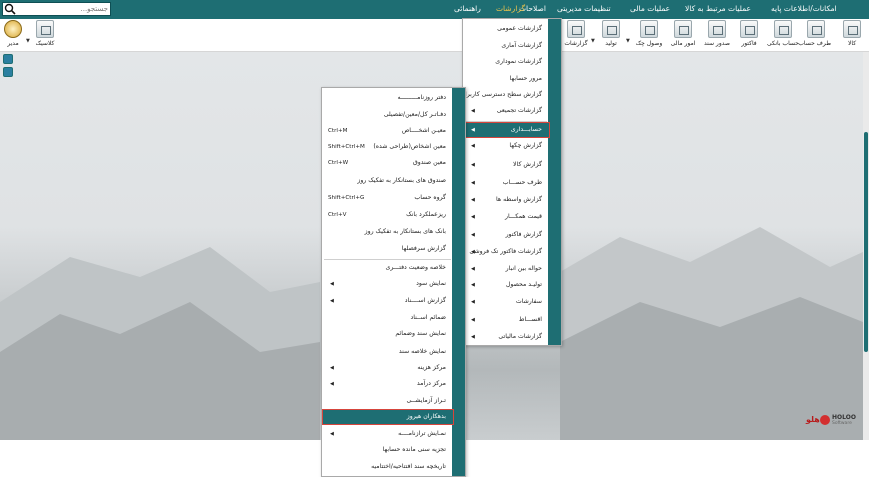 The width and height of the screenshot is (869, 477). What do you see at coordinates (415, 267) in the screenshot?
I see `accounting_menu-item-label: خلاصه وضعیت دفتـــری` at bounding box center [415, 267].